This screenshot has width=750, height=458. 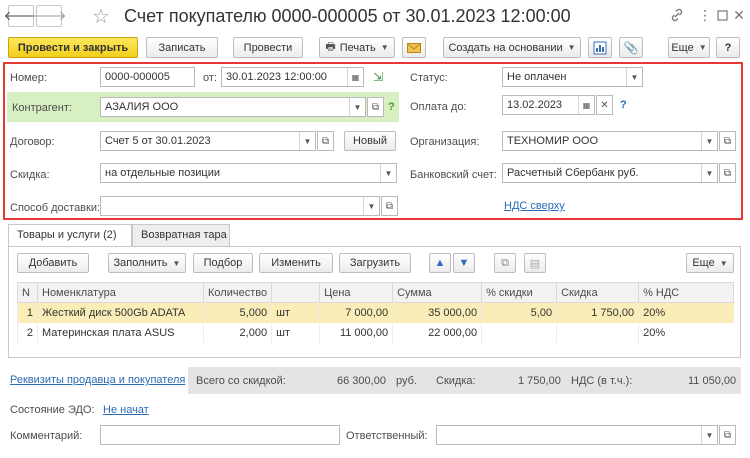 What do you see at coordinates (519, 332) in the screenshot?
I see `cell-disc-pct` at bounding box center [519, 332].